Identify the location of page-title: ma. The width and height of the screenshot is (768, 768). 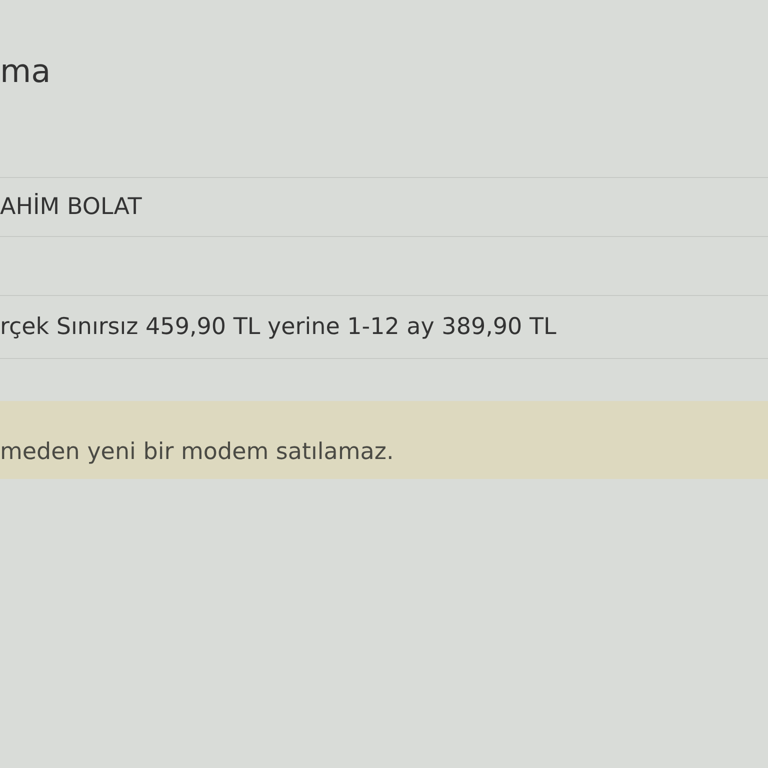
(25, 71).